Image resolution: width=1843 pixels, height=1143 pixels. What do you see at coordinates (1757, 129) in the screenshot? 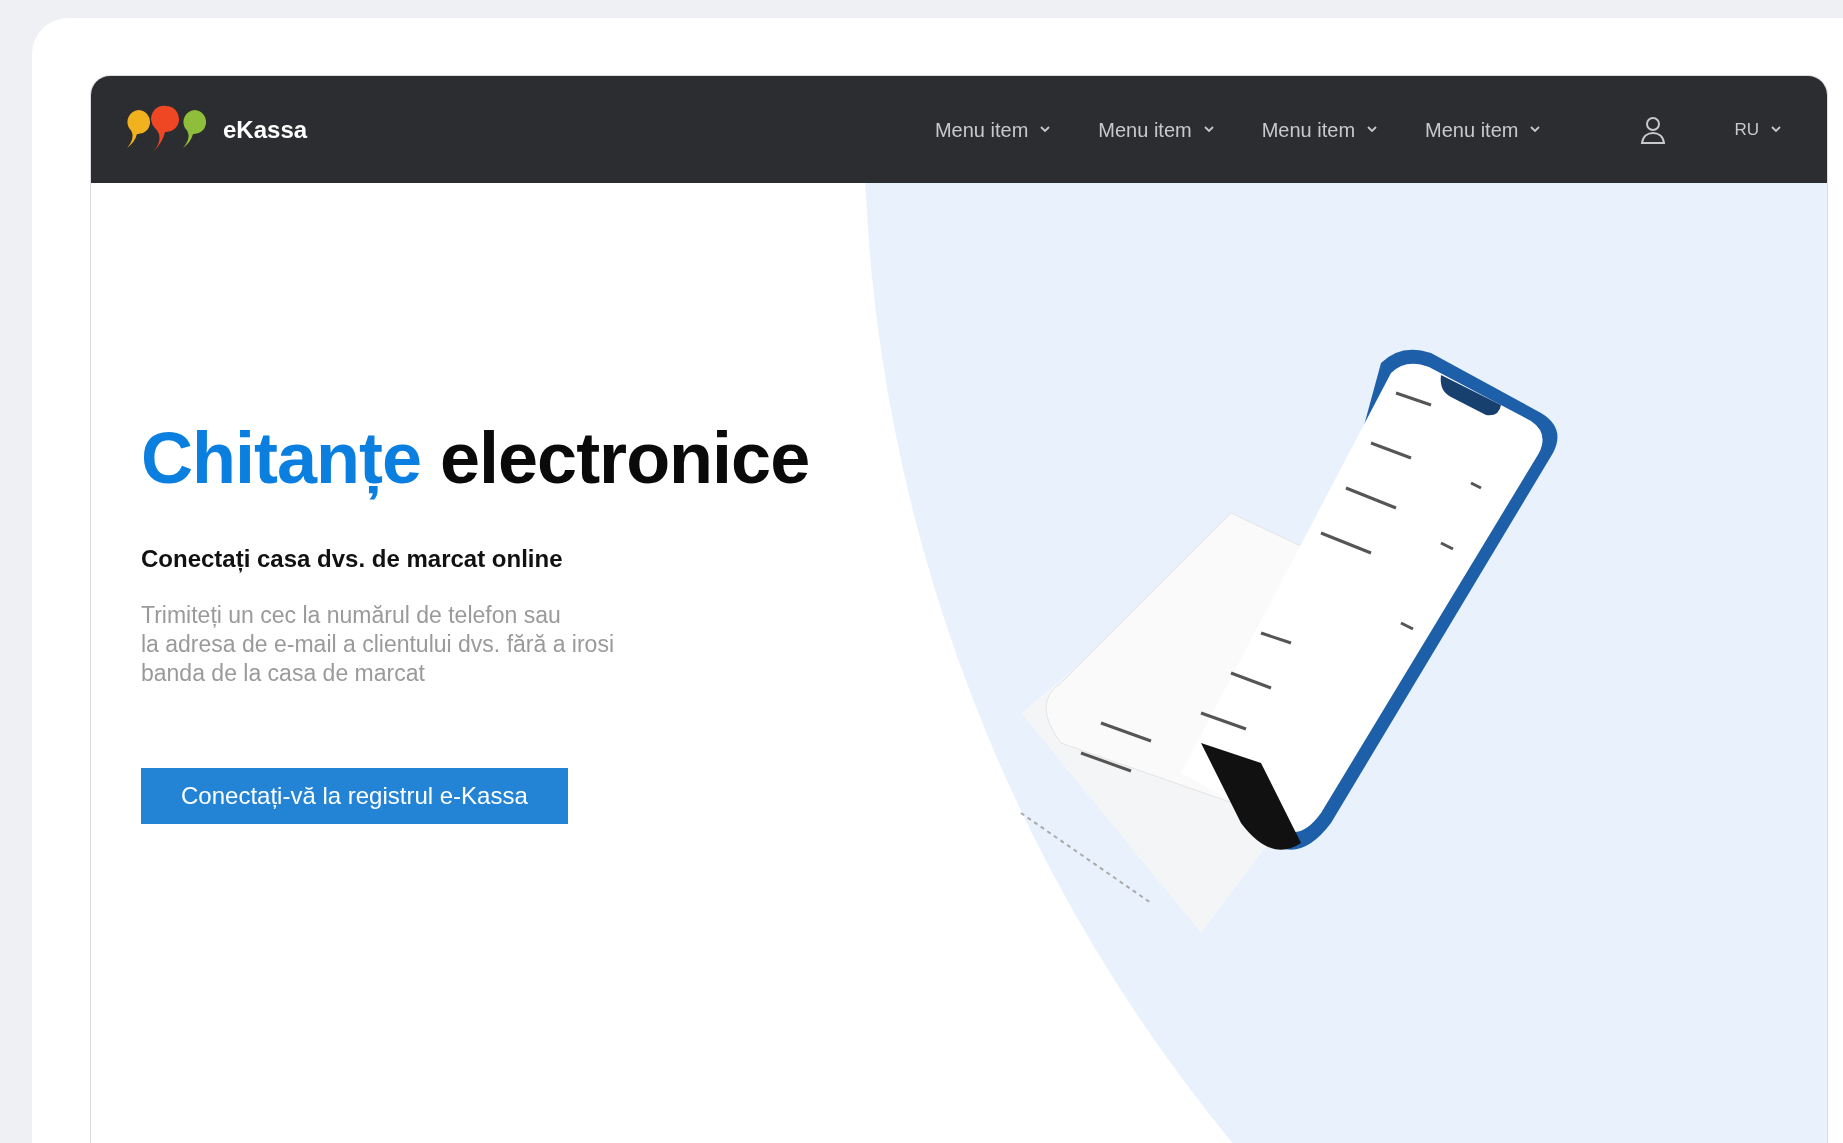
I see `language-dropdown: RU` at bounding box center [1757, 129].